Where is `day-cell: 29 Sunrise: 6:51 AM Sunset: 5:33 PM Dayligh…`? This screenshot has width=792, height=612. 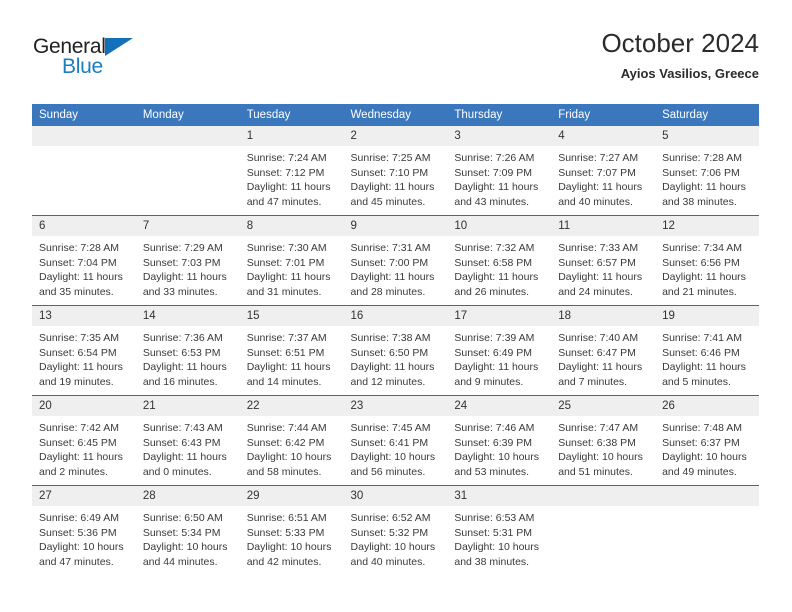 day-cell: 29 Sunrise: 6:51 AM Sunset: 5:33 PM Dayligh… is located at coordinates (291, 530).